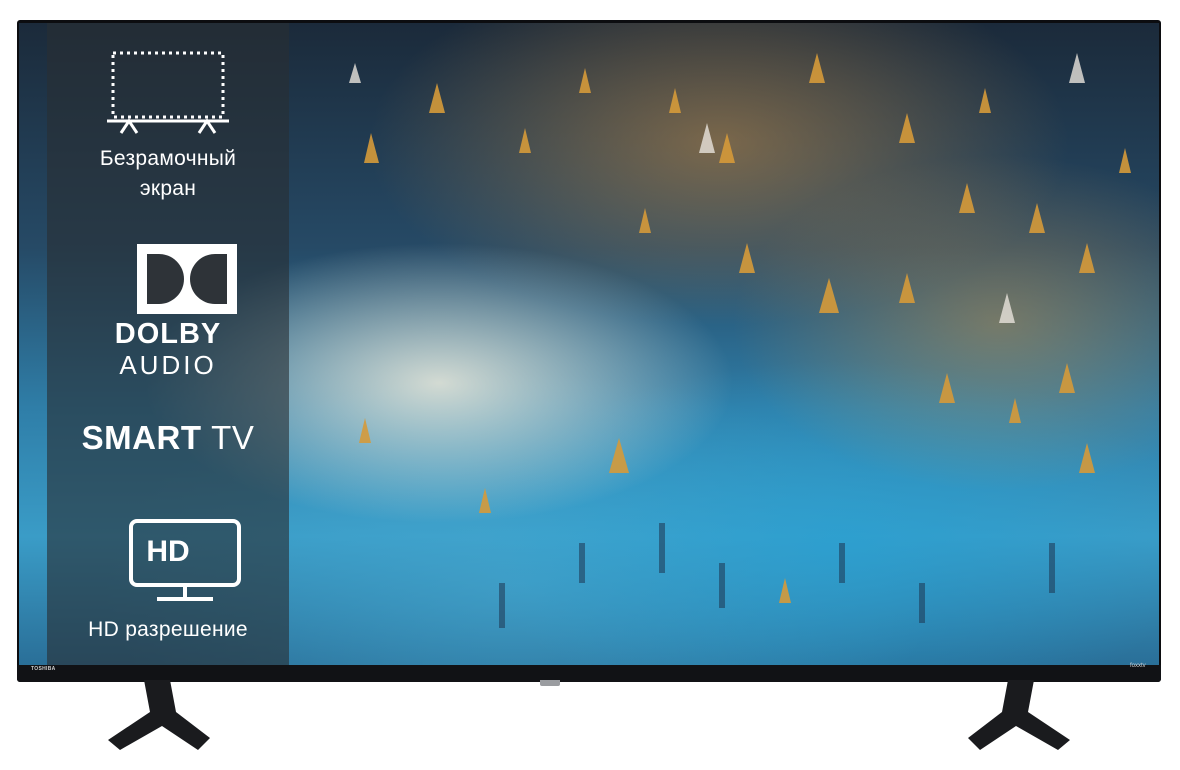 Image resolution: width=1180 pixels, height=770 pixels. Describe the element at coordinates (168, 188) in the screenshot. I see `frameless-label-line2: экран` at that location.